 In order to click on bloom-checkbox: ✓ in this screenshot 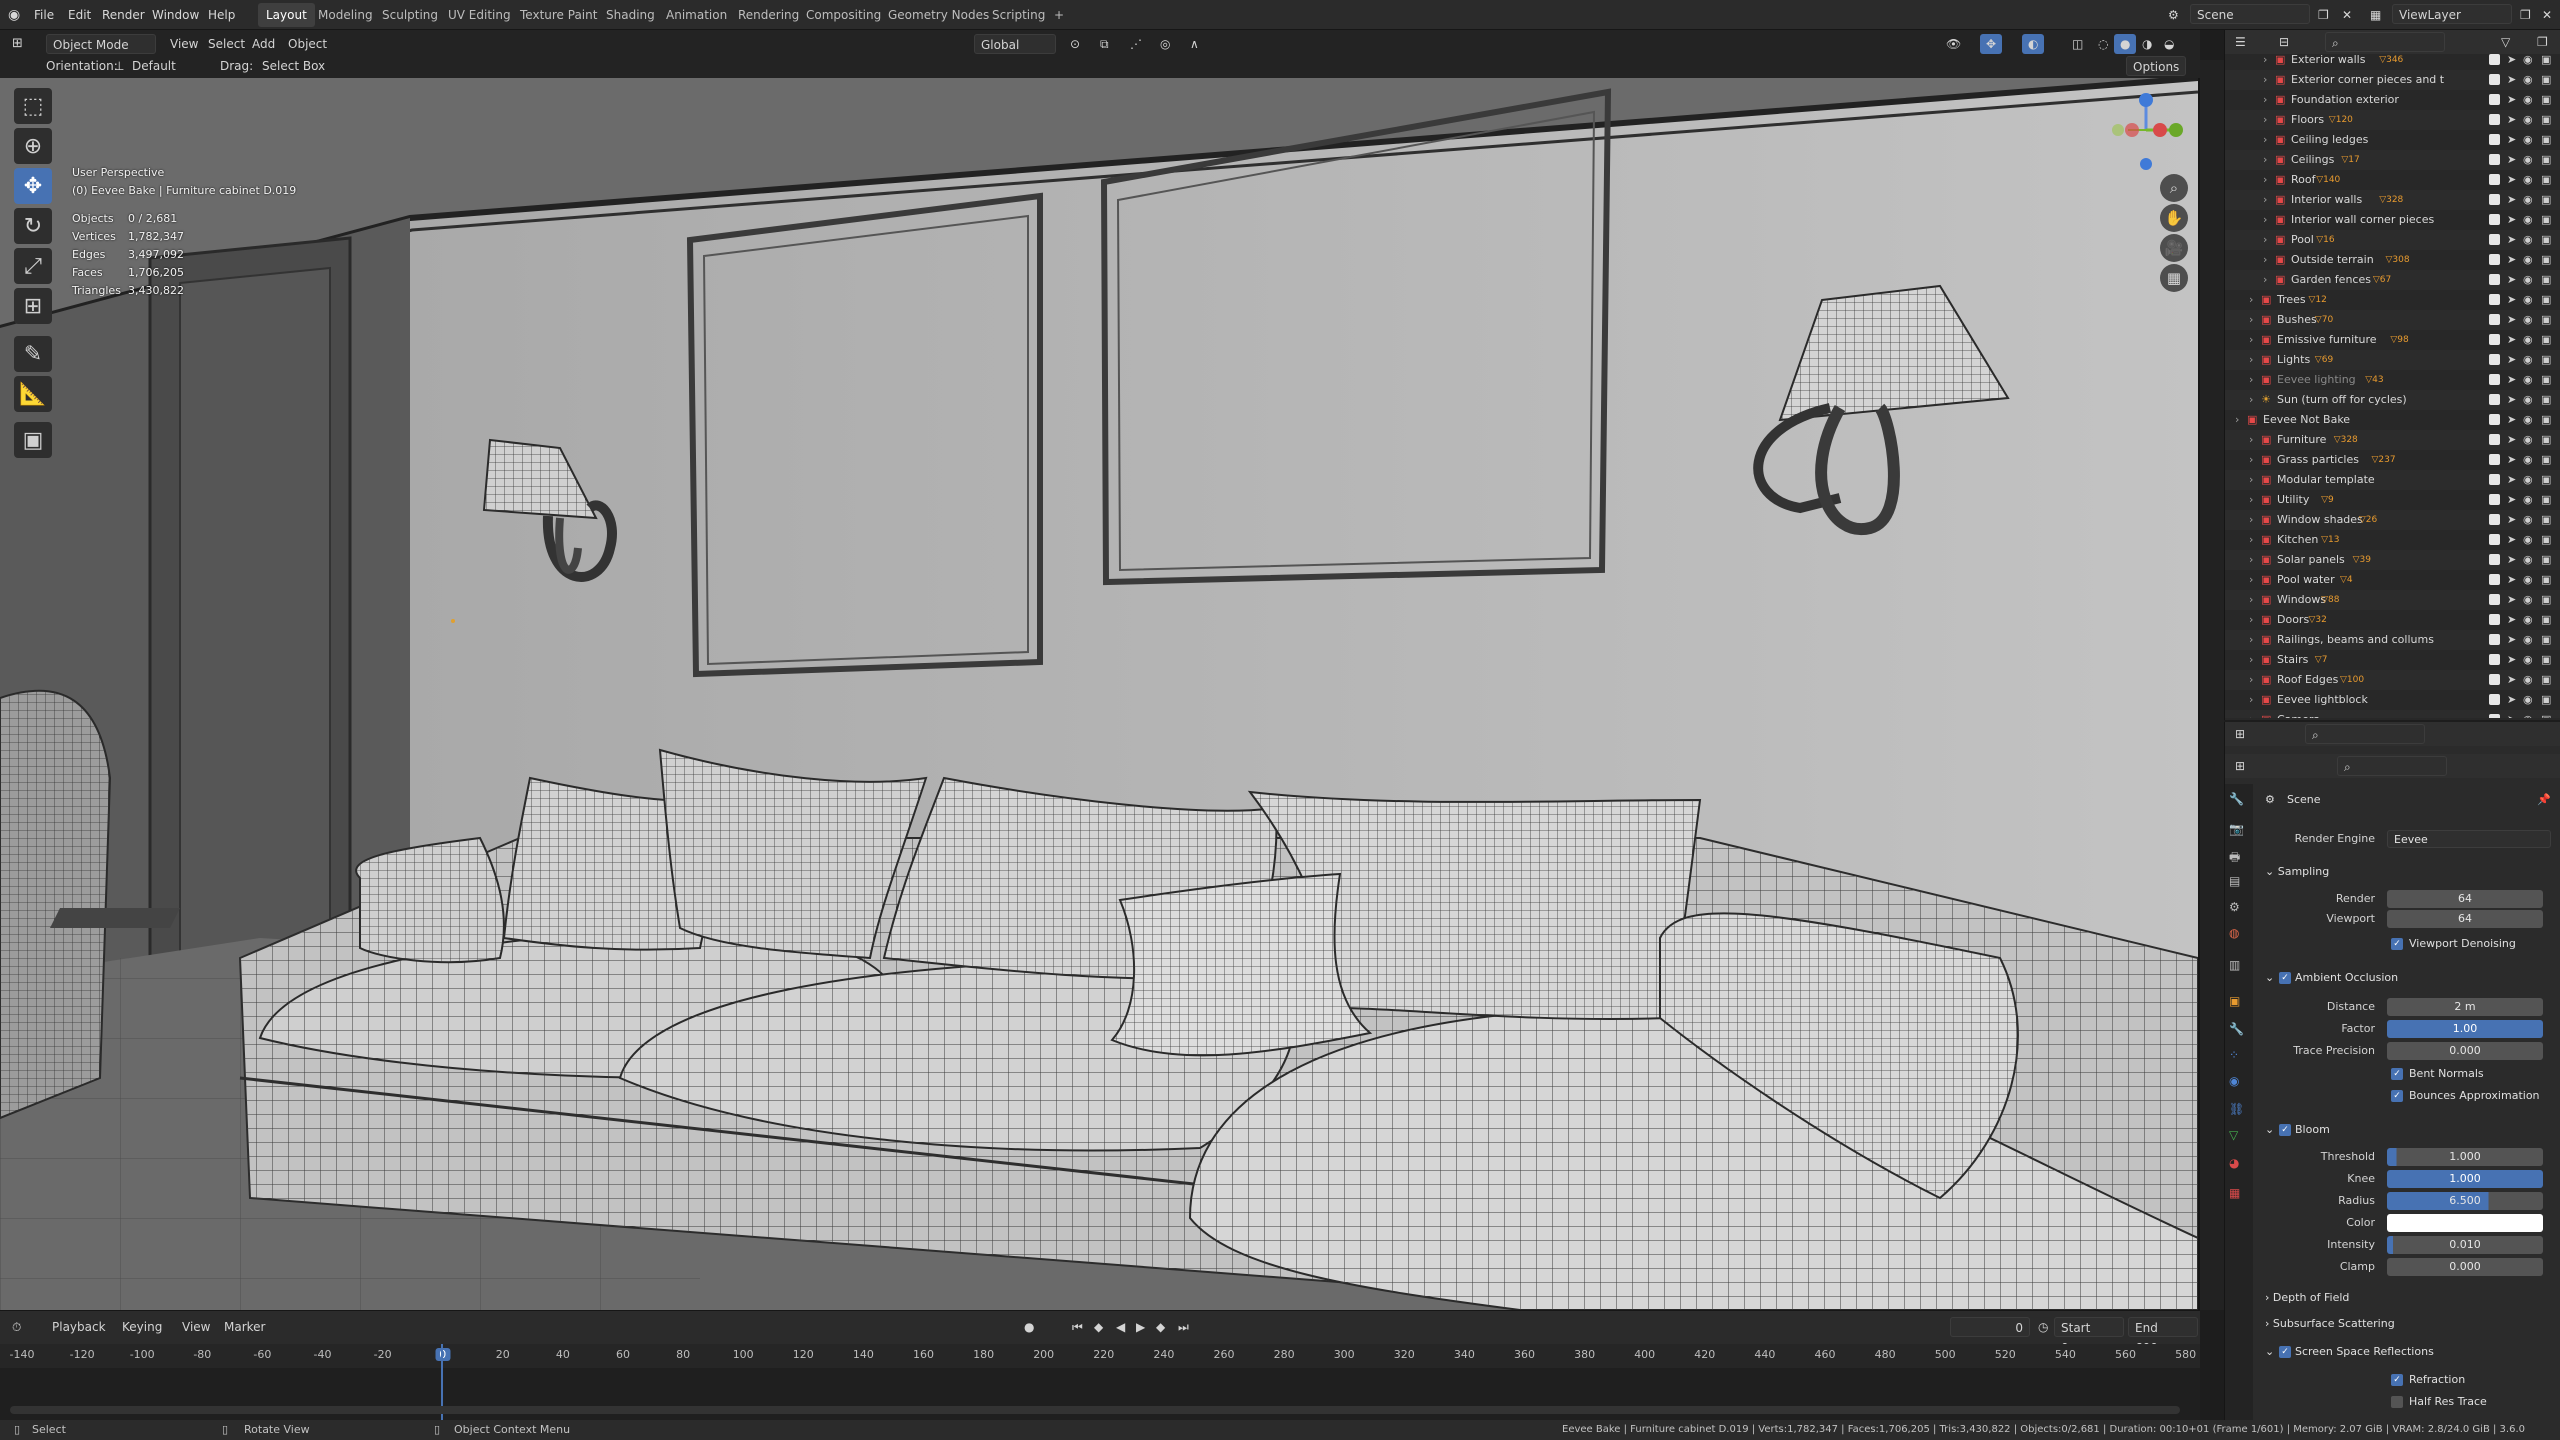, I will do `click(2285, 1130)`.